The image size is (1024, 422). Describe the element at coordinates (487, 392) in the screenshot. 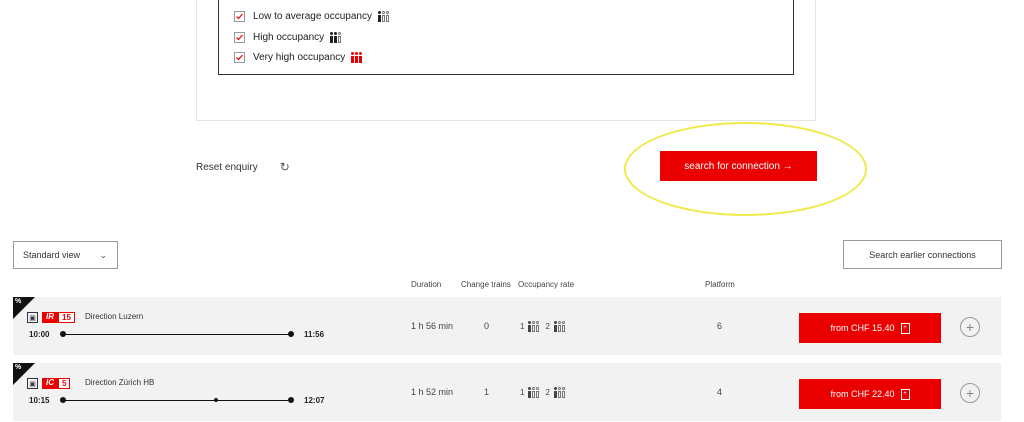

I see `changes-value: 1` at that location.